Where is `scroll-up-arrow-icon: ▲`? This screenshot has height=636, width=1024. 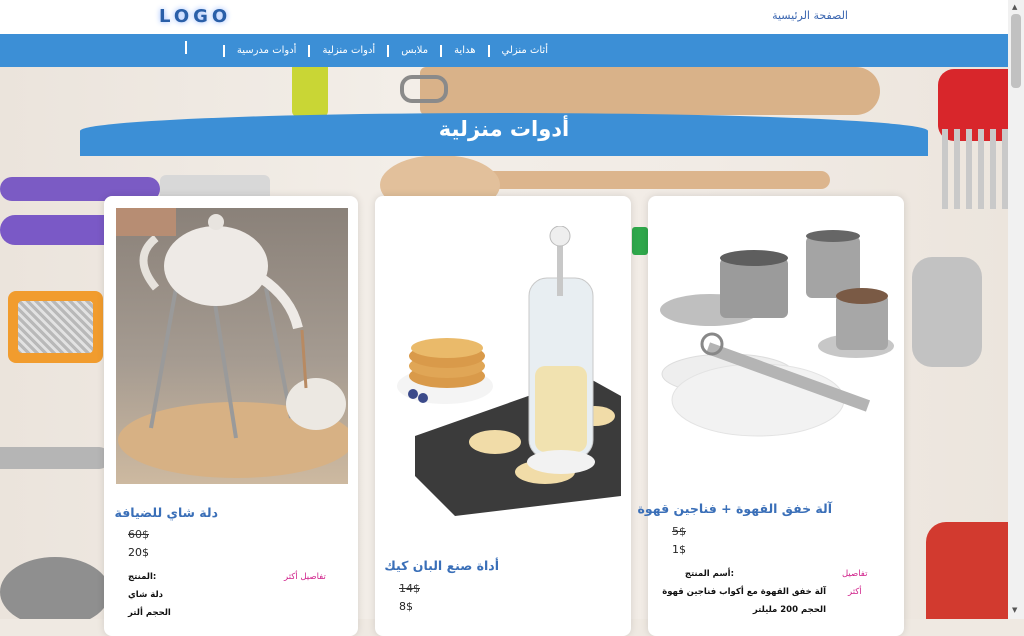
scroll-up-arrow-icon: ▲ is located at coordinates (1014, 7).